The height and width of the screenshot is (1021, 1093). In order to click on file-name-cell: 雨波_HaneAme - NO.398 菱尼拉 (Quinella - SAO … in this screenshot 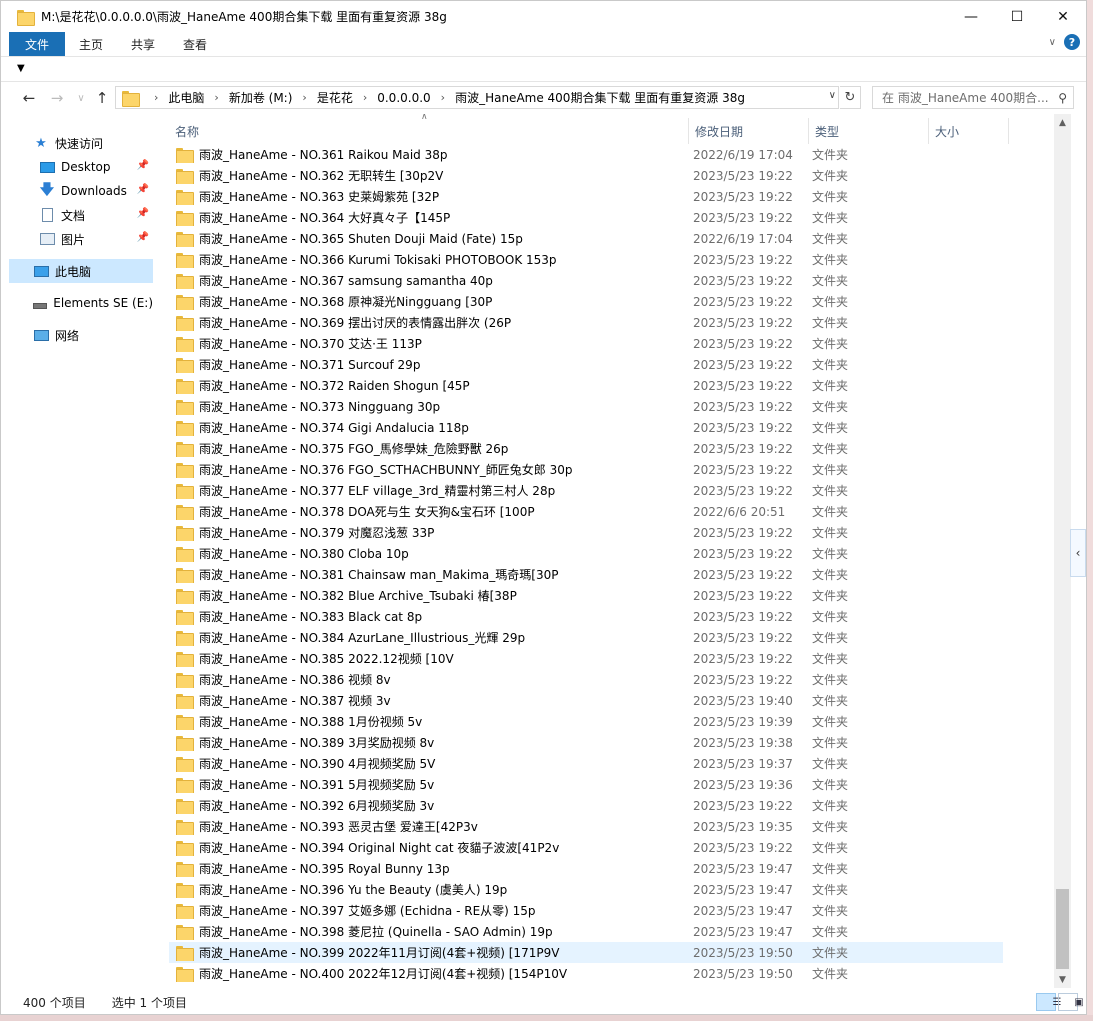, I will do `click(429, 931)`.